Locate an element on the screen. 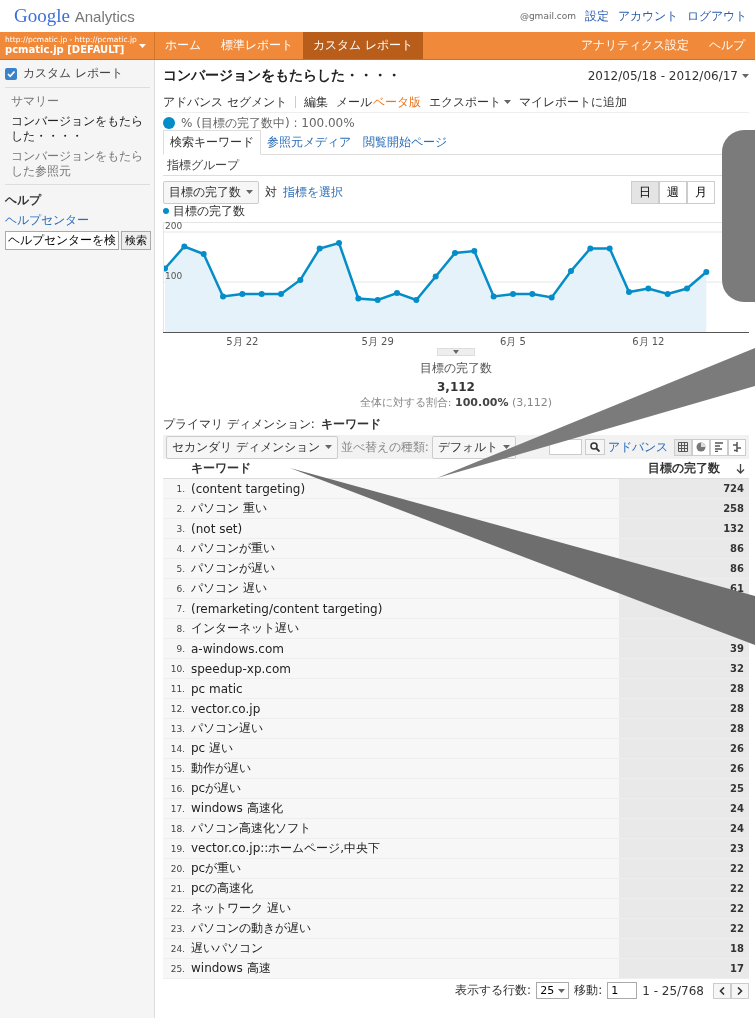  report-title: コンバージョンをもたらした・・・・ is located at coordinates (282, 76).